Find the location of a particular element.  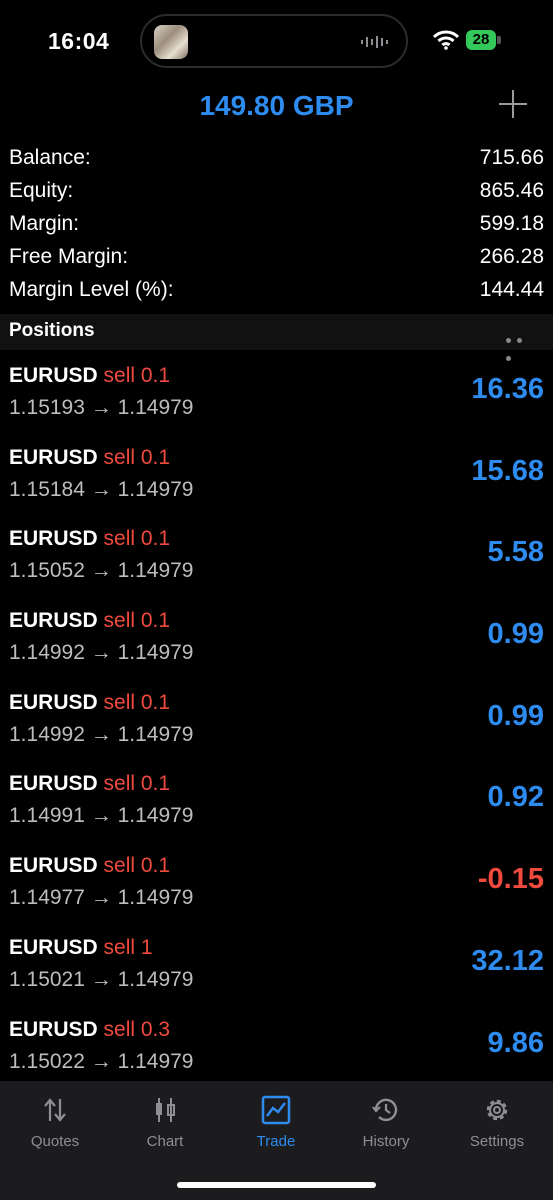

tab-label: History is located at coordinates (386, 1141).